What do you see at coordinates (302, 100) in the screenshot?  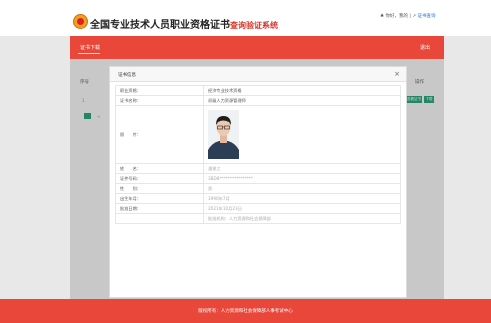 I see `field-value: 初级人力资源管理师` at bounding box center [302, 100].